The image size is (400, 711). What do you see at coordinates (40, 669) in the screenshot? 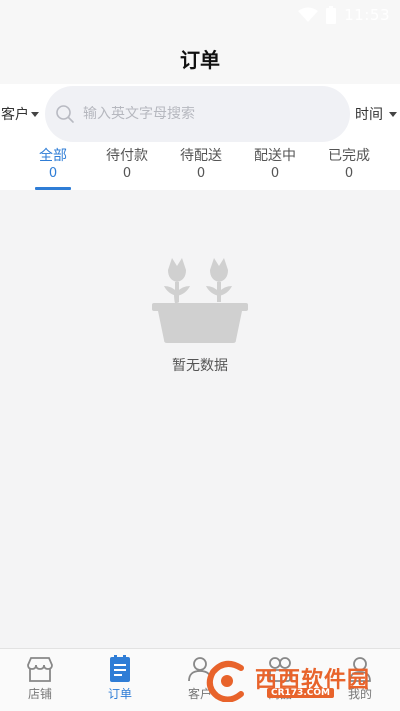
I see `store-icon` at bounding box center [40, 669].